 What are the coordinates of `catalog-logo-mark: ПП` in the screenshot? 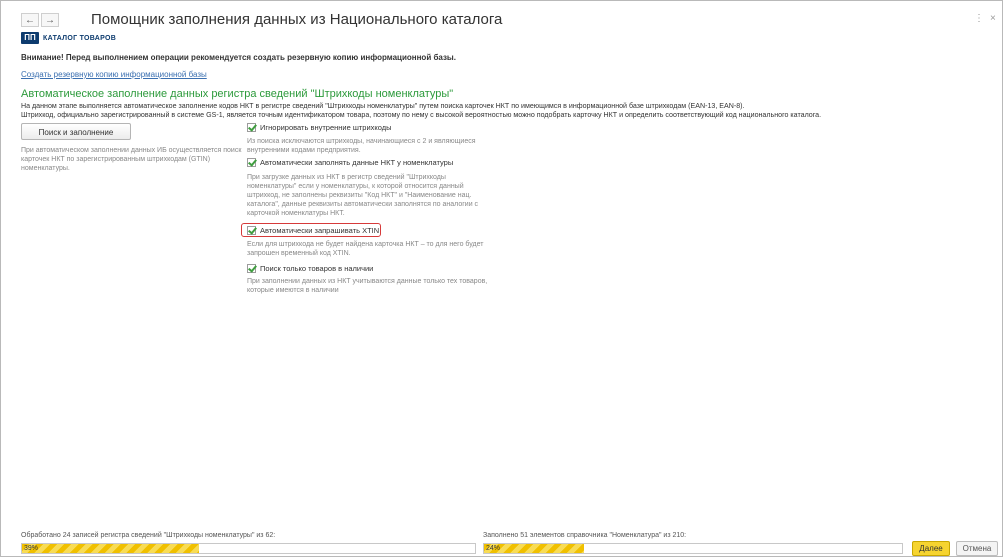 It's located at (30, 38).